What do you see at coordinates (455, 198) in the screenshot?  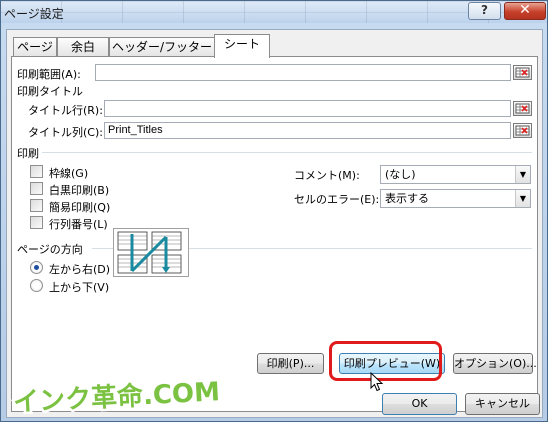 I see `cell-errors-select: 表示する ▼` at bounding box center [455, 198].